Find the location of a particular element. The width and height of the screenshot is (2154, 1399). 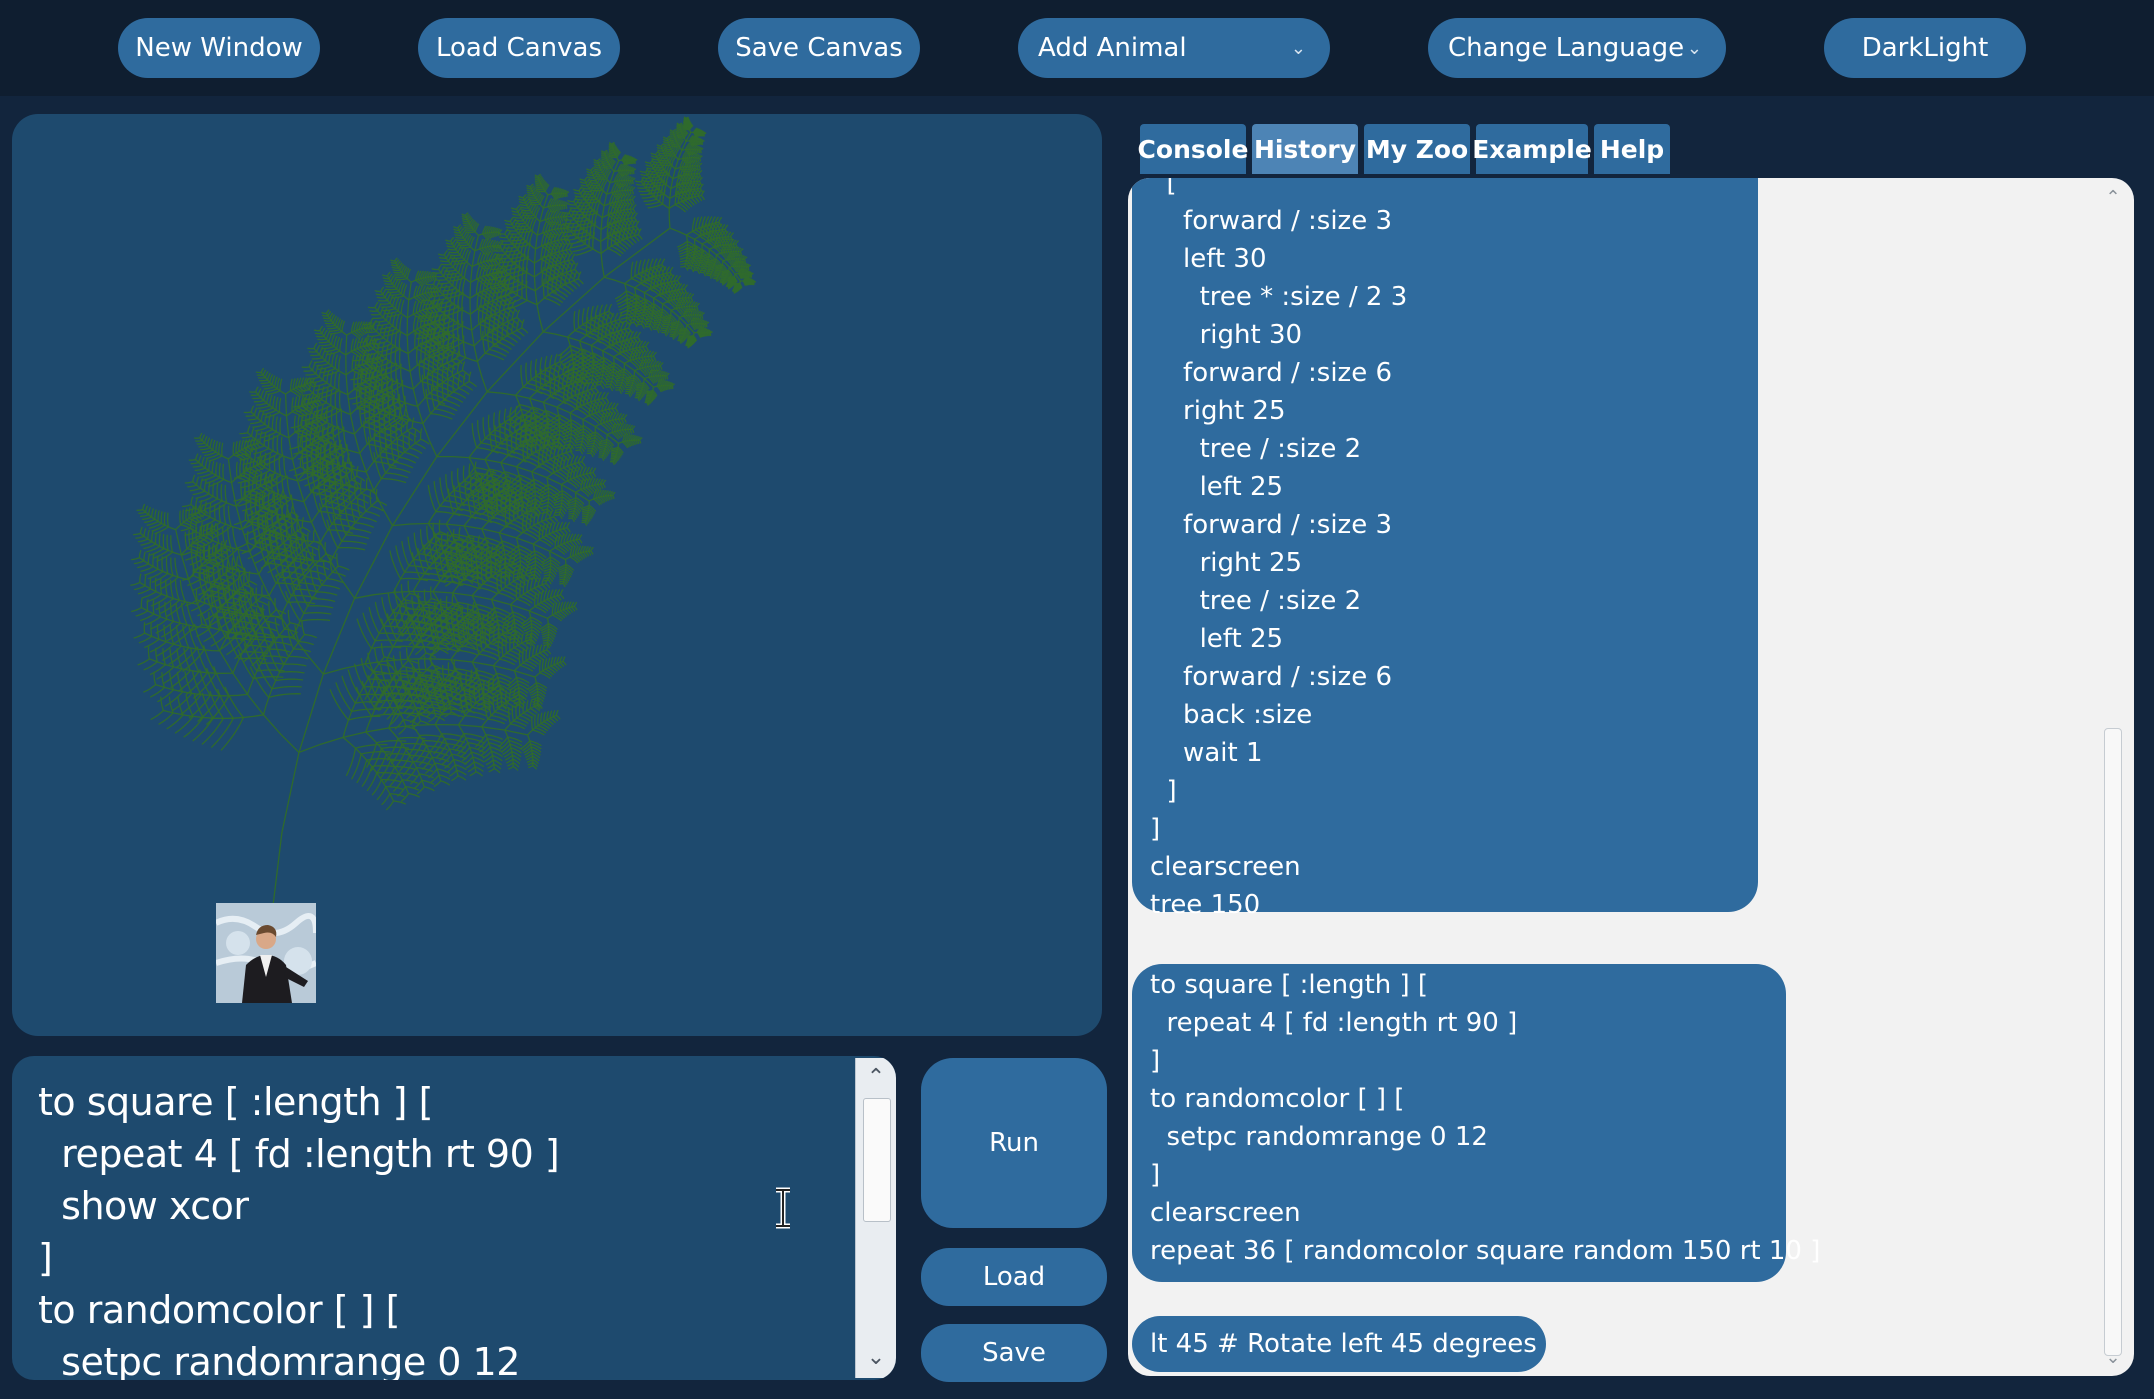

turtle-avatar-image is located at coordinates (266, 953).